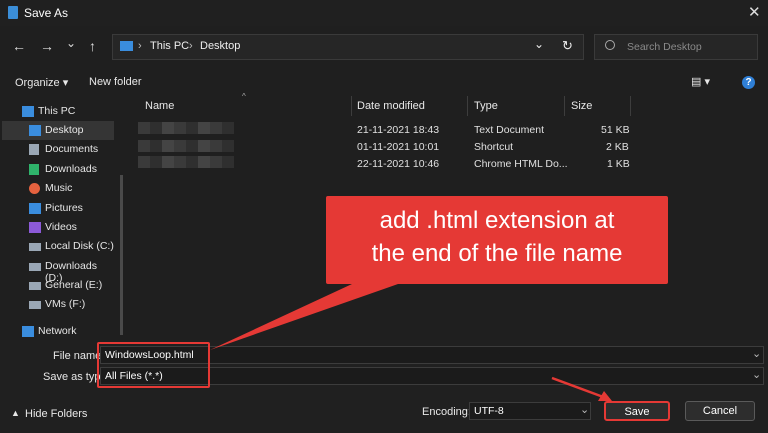  What do you see at coordinates (579, 388) in the screenshot?
I see `save-arrow-line` at bounding box center [579, 388].